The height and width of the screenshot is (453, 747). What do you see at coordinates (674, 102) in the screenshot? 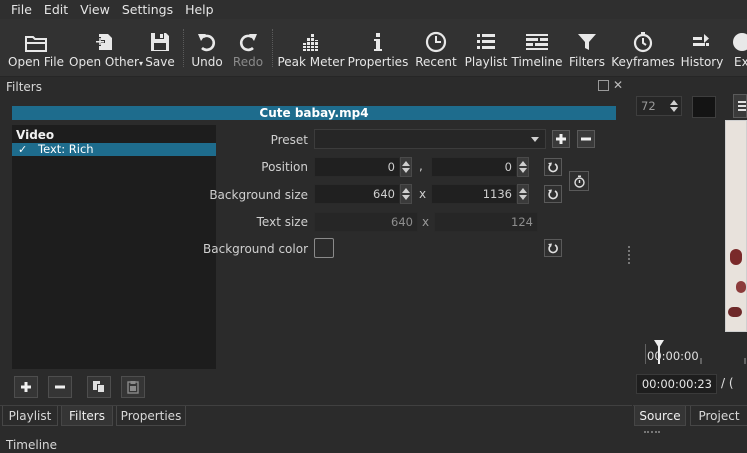
I see `spin-up-icon` at bounding box center [674, 102].